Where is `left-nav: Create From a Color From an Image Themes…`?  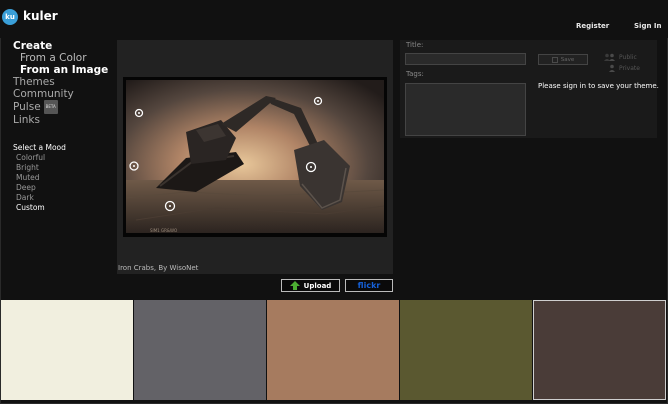
left-nav: Create From a Color From an Image Themes… is located at coordinates (63, 83).